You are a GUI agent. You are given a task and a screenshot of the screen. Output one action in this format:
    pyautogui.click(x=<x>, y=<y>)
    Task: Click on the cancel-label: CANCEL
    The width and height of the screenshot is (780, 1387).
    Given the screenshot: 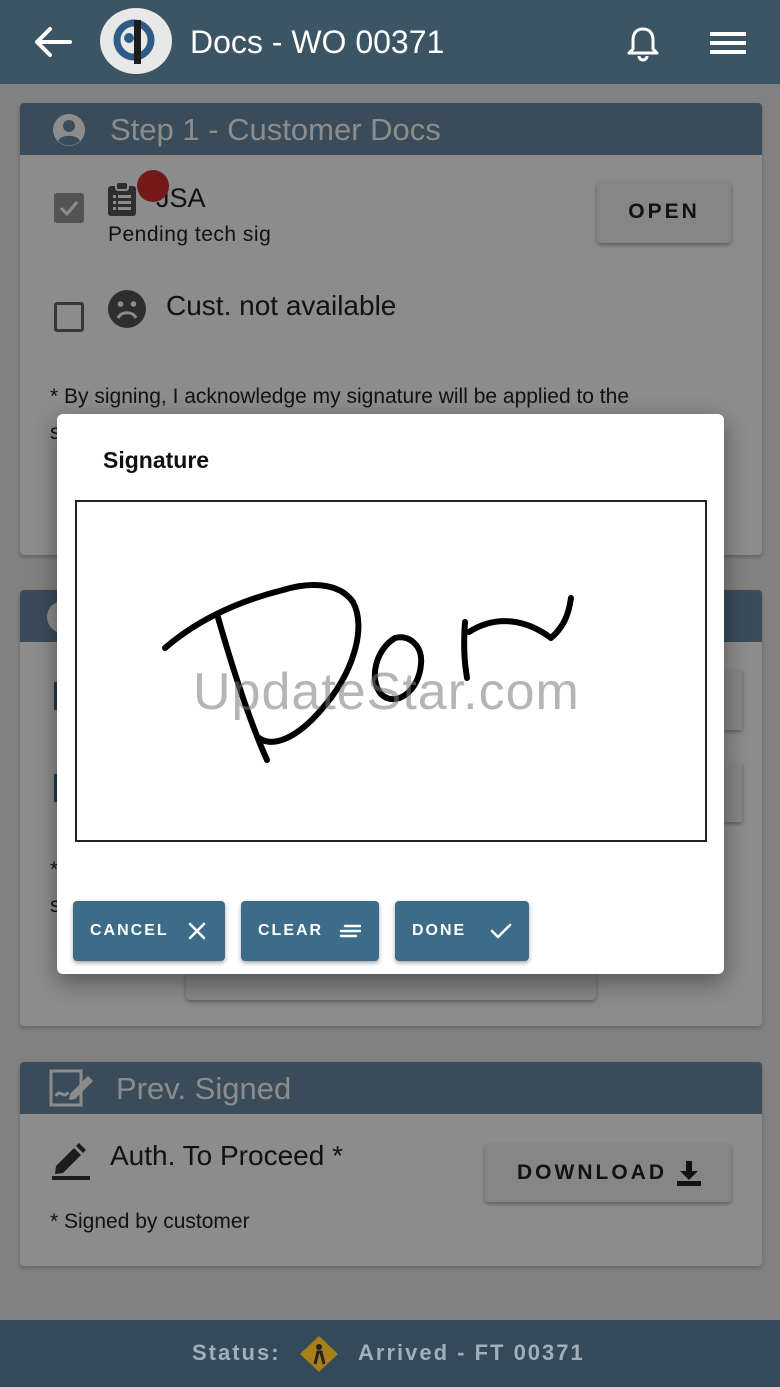 What is the action you would take?
    pyautogui.click(x=129, y=930)
    